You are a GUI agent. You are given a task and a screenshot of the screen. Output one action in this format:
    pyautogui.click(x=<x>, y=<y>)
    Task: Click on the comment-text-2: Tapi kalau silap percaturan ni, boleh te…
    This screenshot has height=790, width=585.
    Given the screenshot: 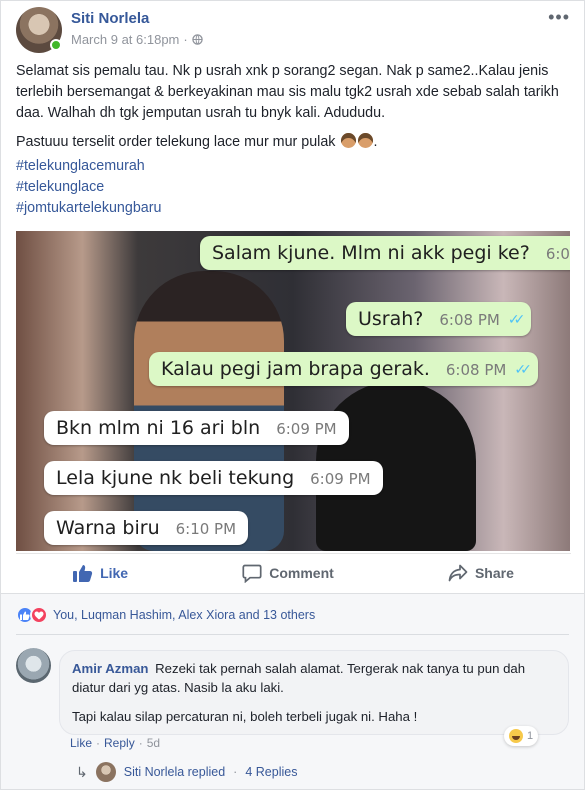 What is the action you would take?
    pyautogui.click(x=245, y=716)
    